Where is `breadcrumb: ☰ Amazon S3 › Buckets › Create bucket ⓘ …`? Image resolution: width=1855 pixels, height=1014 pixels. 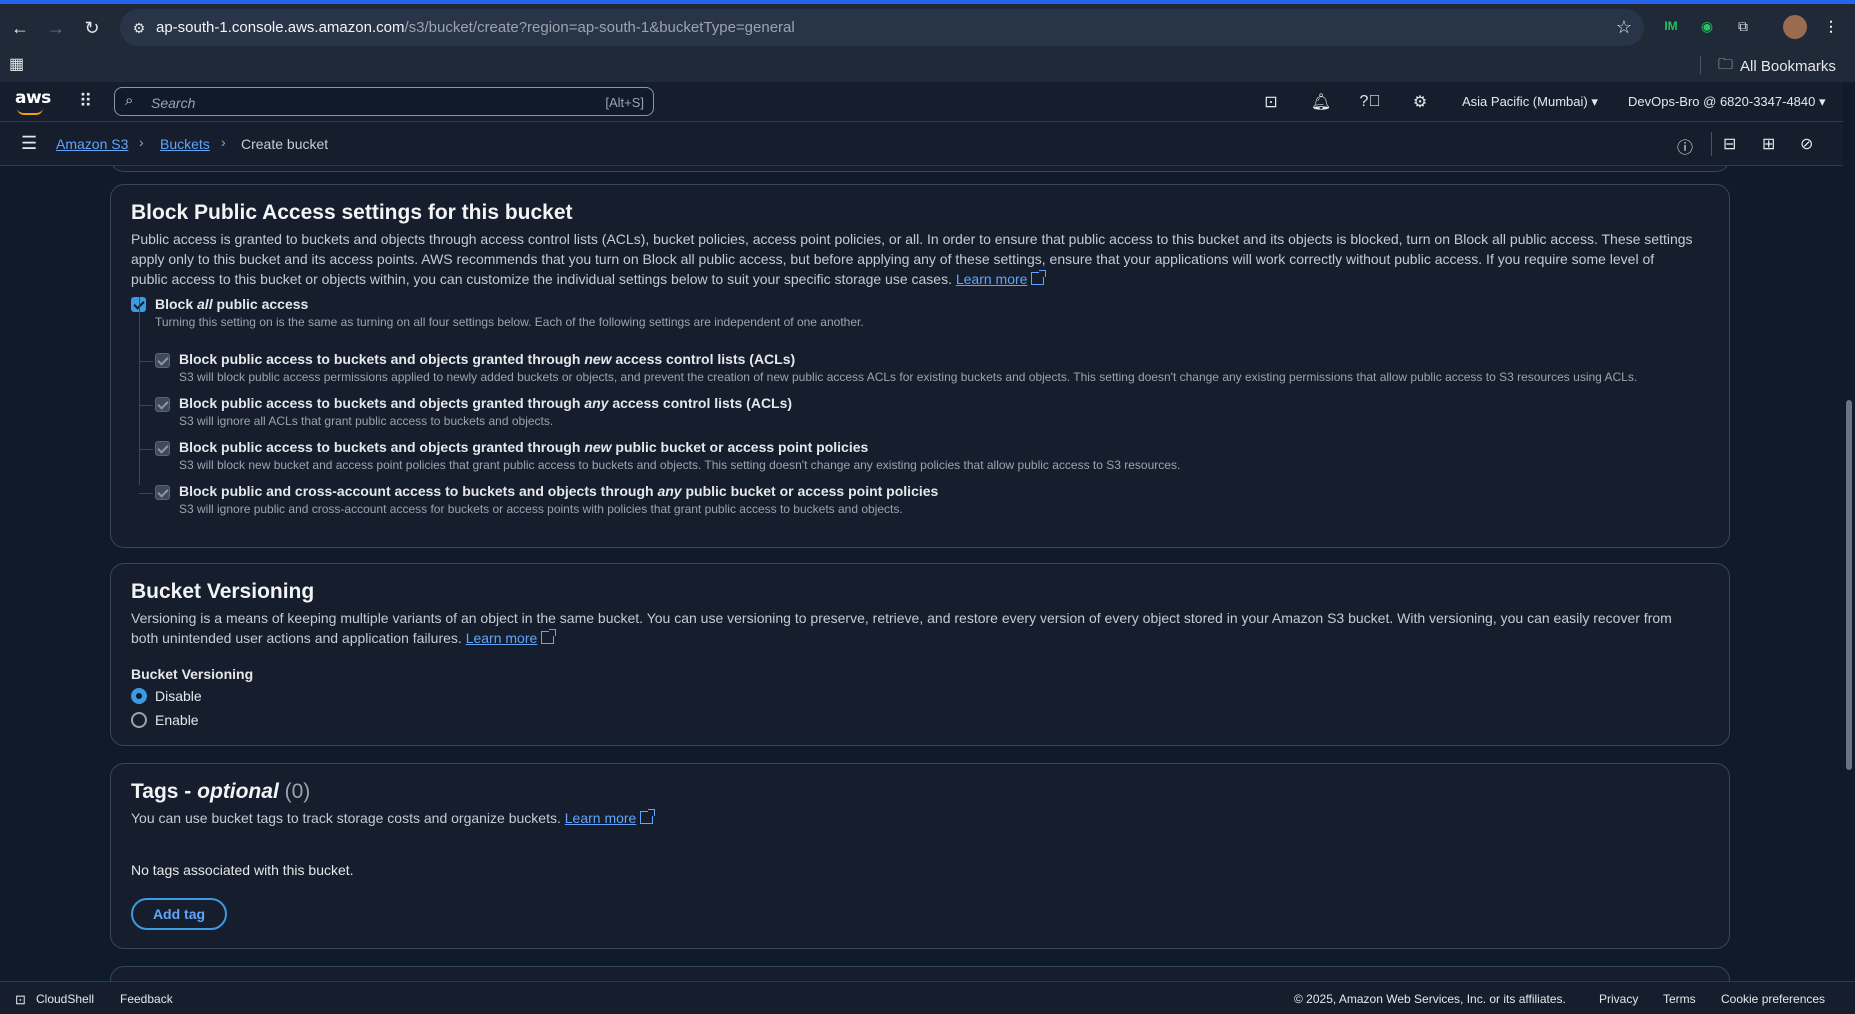
breadcrumb: ☰ Amazon S3 › Buckets › Create bucket ⓘ … is located at coordinates (921, 144).